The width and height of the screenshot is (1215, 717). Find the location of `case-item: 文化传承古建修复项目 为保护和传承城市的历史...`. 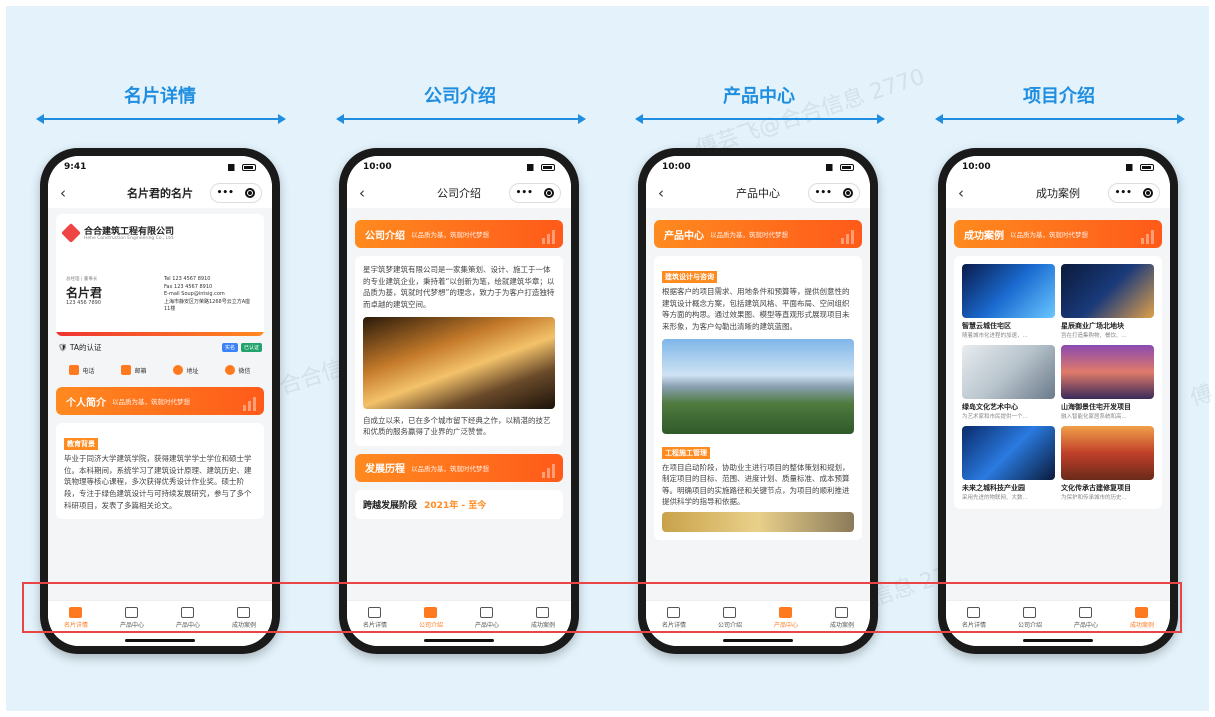

case-item: 文化传承古建修复项目 为保护和传承城市的历史... is located at coordinates (1107, 463).